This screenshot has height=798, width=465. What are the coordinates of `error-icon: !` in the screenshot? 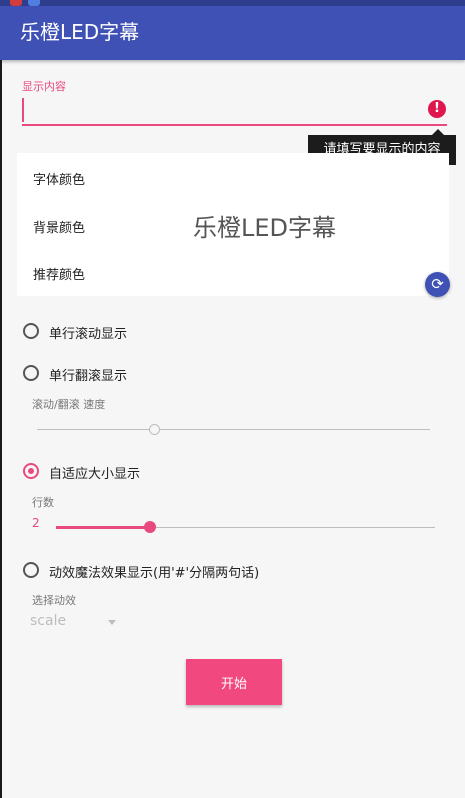 It's located at (437, 109).